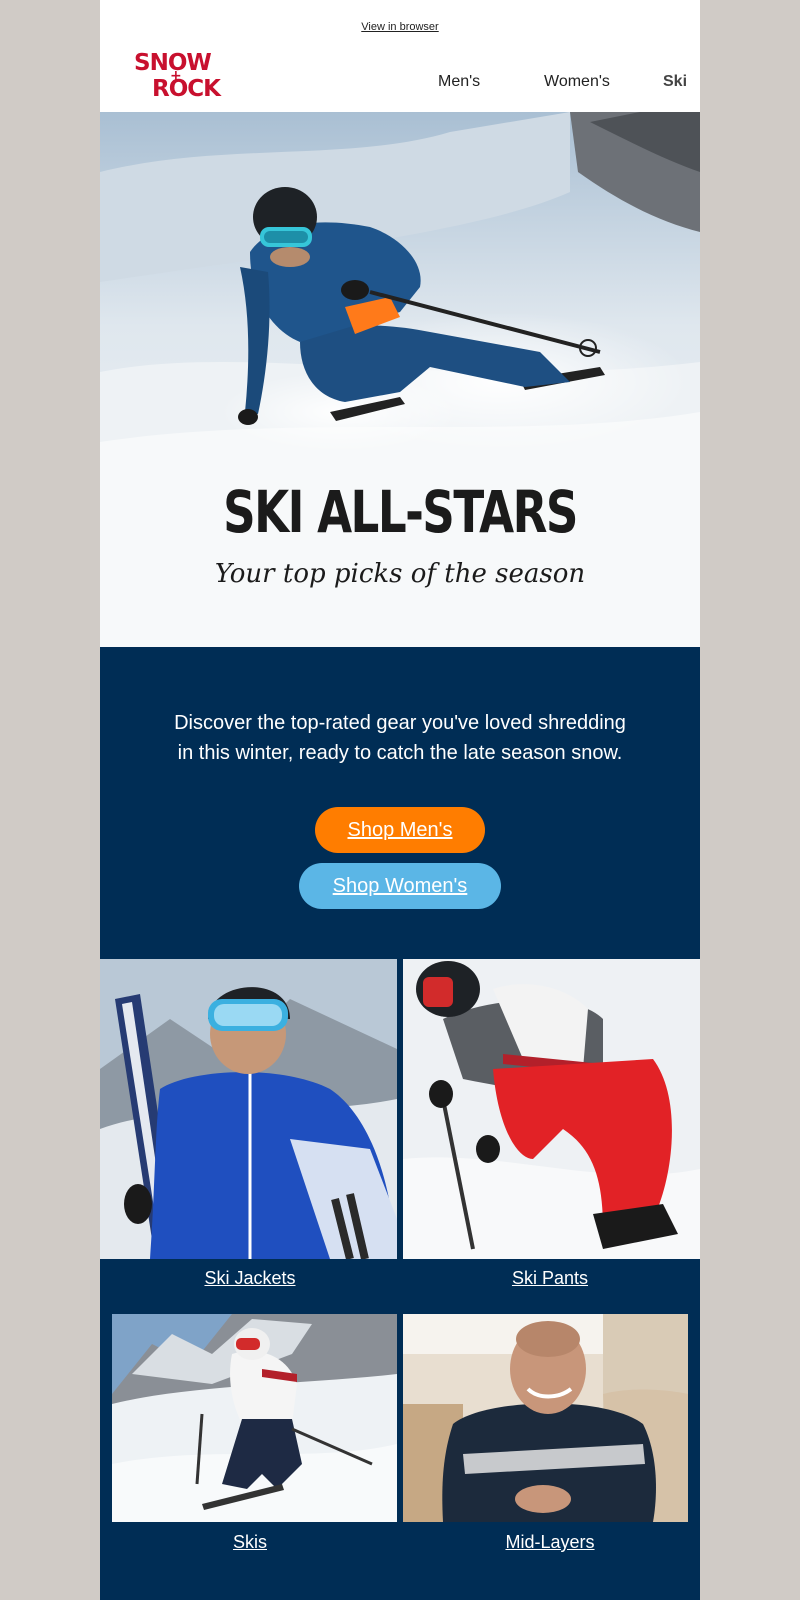 The width and height of the screenshot is (800, 1600). Describe the element at coordinates (400, 830) in the screenshot. I see `shop-mens-button: Shop Men's` at that location.